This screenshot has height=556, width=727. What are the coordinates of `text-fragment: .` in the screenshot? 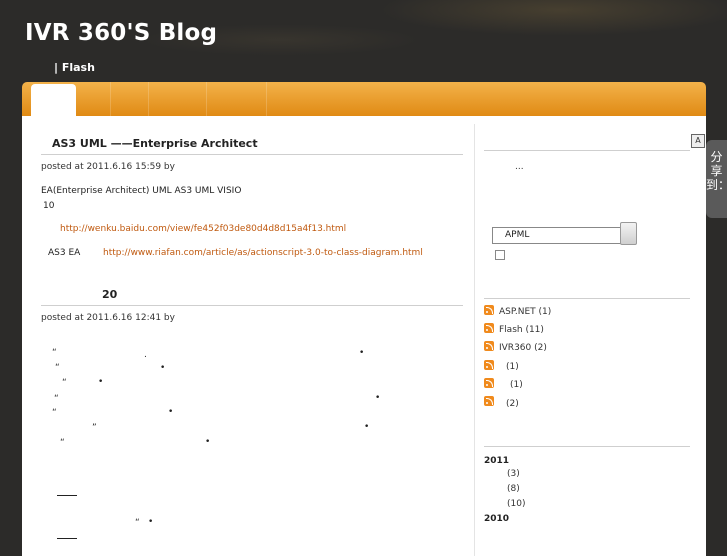 It's located at (145, 355).